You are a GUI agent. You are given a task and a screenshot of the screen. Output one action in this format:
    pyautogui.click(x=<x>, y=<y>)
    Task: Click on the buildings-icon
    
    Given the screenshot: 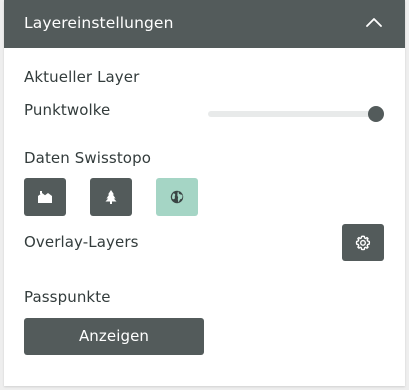 What is the action you would take?
    pyautogui.click(x=45, y=197)
    